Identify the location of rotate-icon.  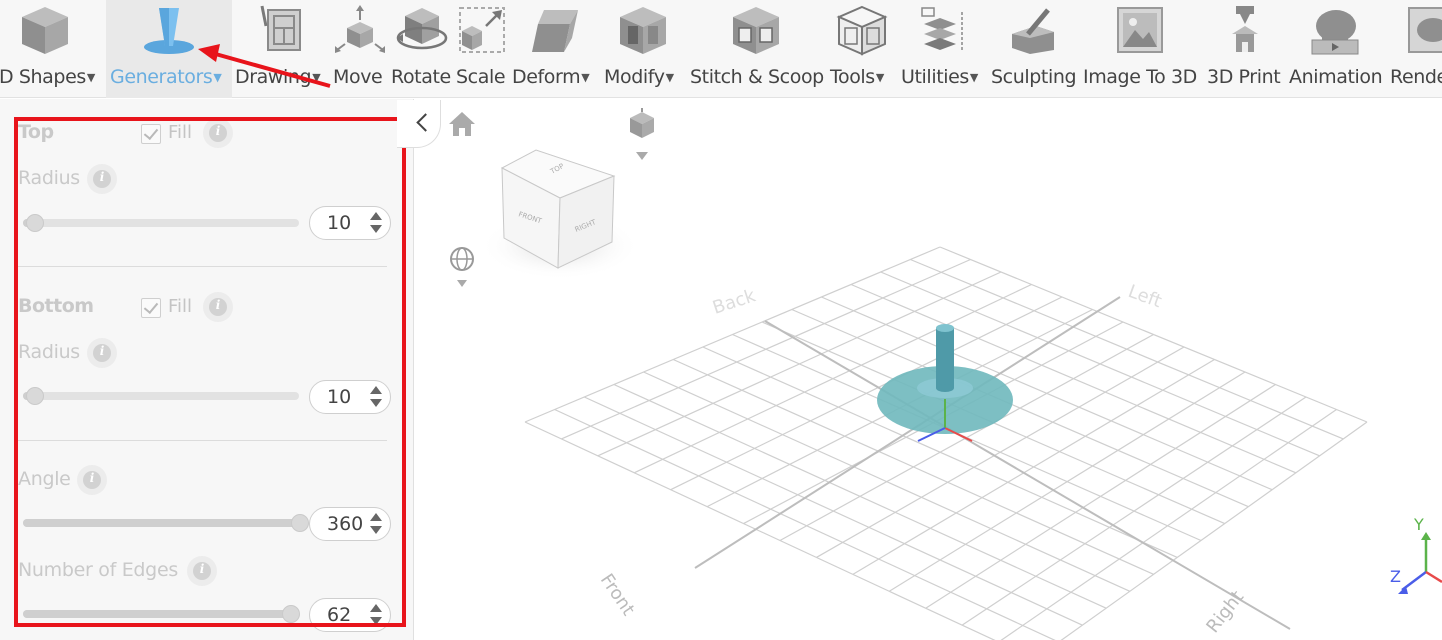
(422, 29).